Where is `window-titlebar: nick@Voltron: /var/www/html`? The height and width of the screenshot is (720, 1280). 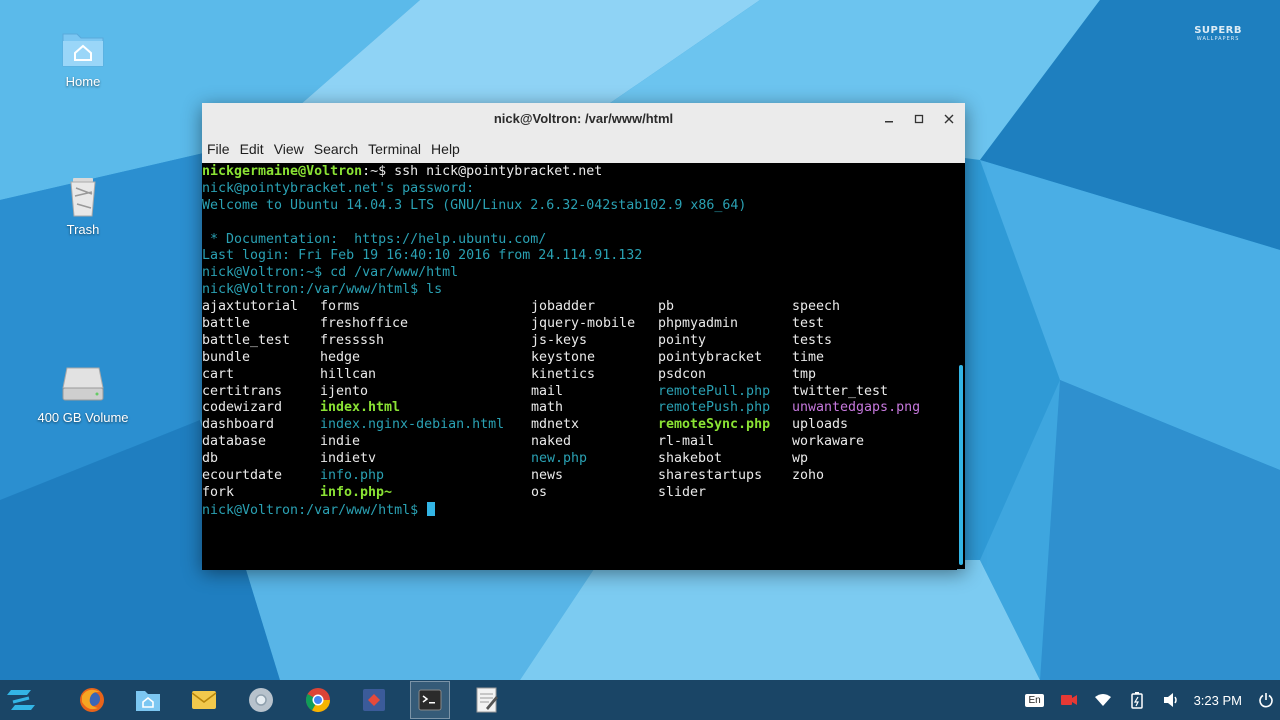
window-titlebar: nick@Voltron: /var/www/html is located at coordinates (583, 119).